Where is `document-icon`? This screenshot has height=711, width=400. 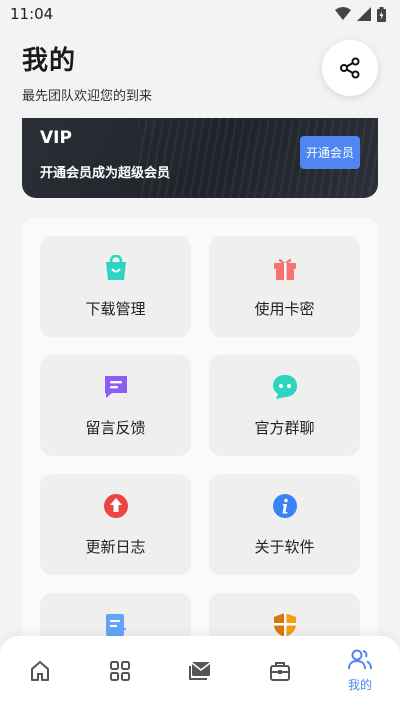 document-icon is located at coordinates (116, 625).